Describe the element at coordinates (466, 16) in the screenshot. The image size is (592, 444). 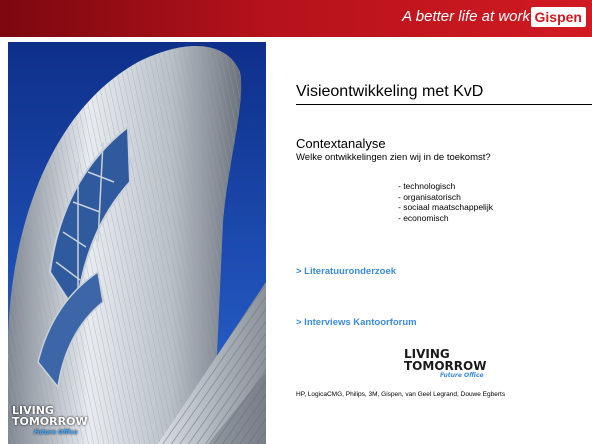
I see `tagline: A better life at work` at that location.